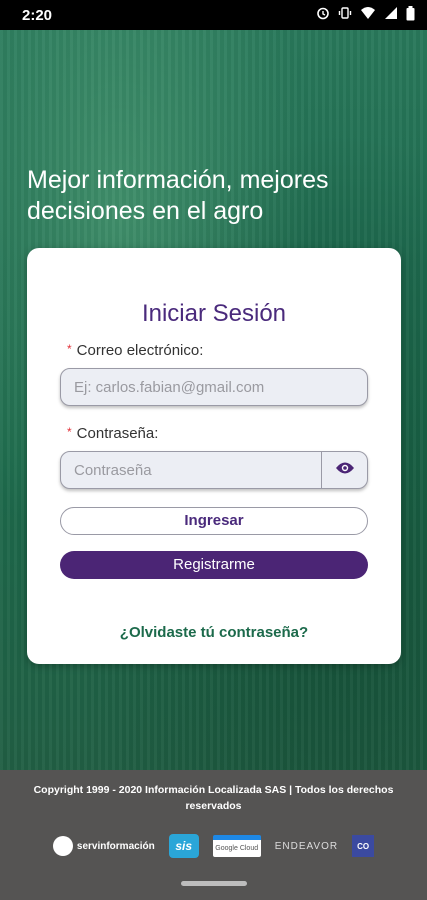  What do you see at coordinates (214, 387) in the screenshot?
I see `email-field` at bounding box center [214, 387].